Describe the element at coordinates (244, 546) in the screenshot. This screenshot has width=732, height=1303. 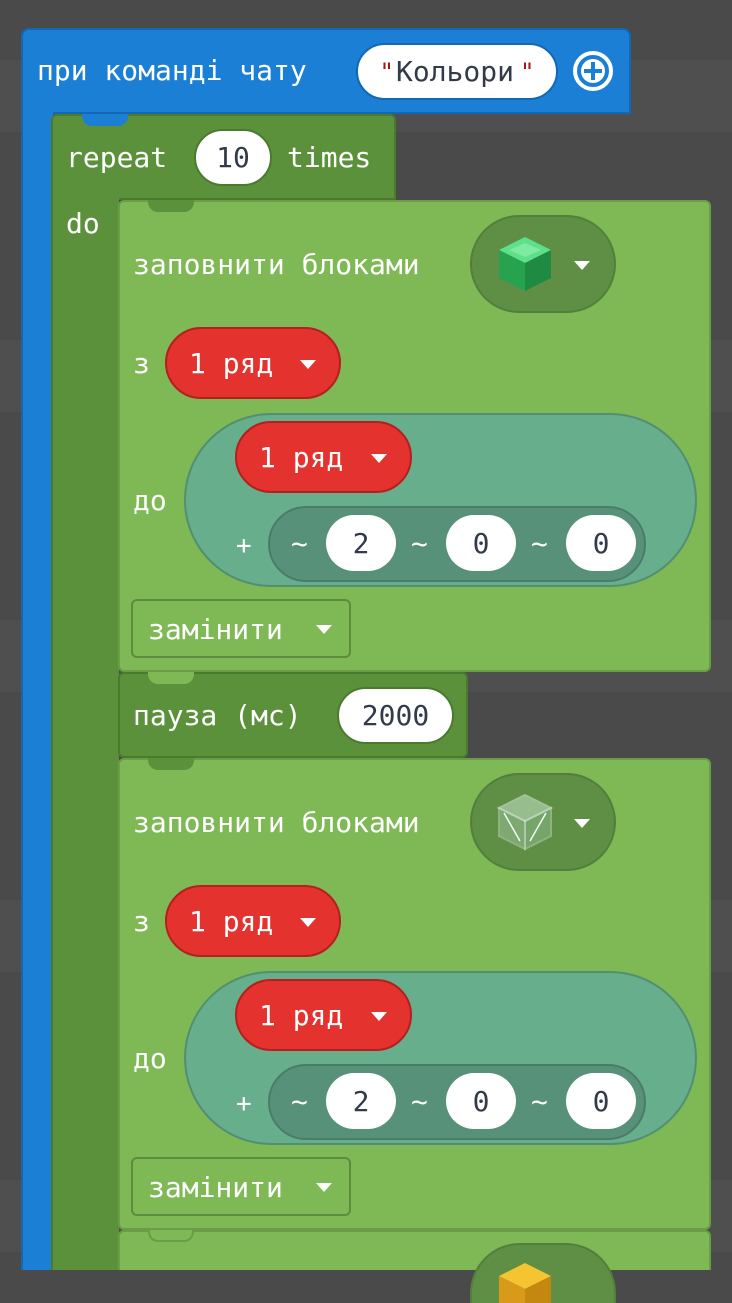
I see `fill1-plus-label: +` at that location.